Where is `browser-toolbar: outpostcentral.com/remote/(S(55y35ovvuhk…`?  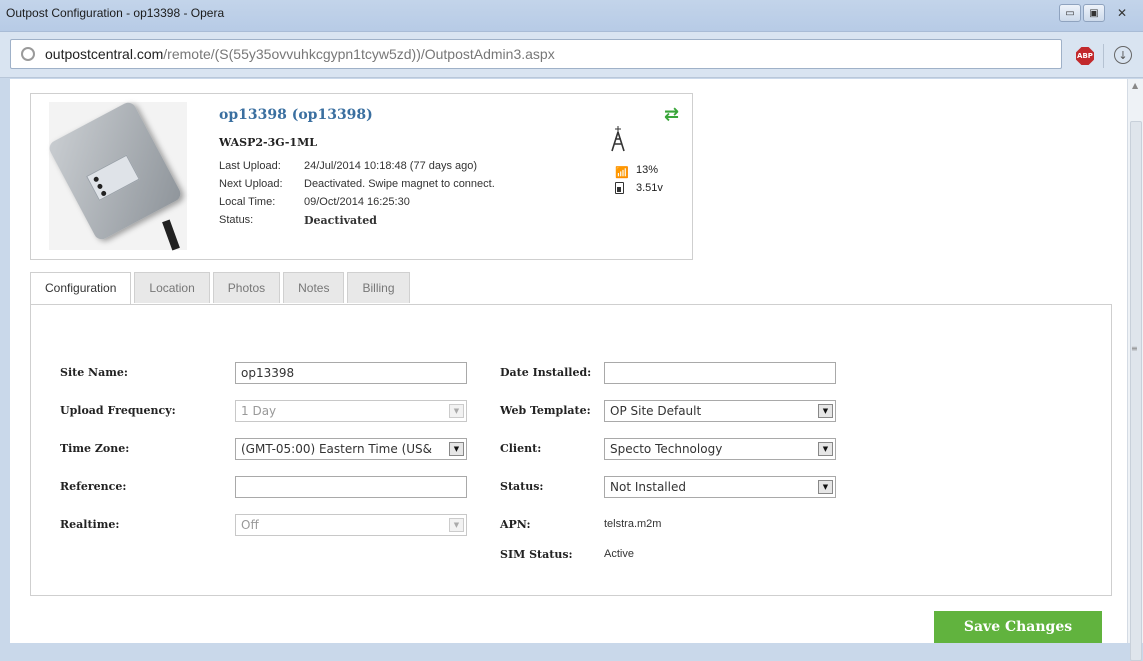
browser-toolbar: outpostcentral.com/remote/(S(55y35ovvuhk… is located at coordinates (571, 55).